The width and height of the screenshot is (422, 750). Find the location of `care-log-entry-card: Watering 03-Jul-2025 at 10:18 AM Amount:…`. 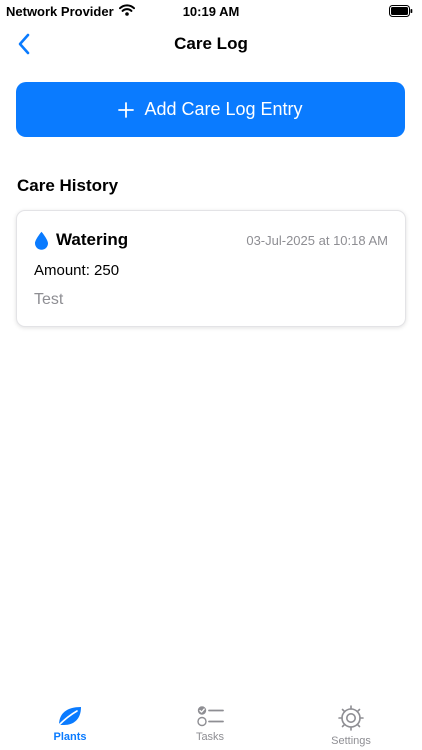

care-log-entry-card: Watering 03-Jul-2025 at 10:18 AM Amount:… is located at coordinates (211, 268).